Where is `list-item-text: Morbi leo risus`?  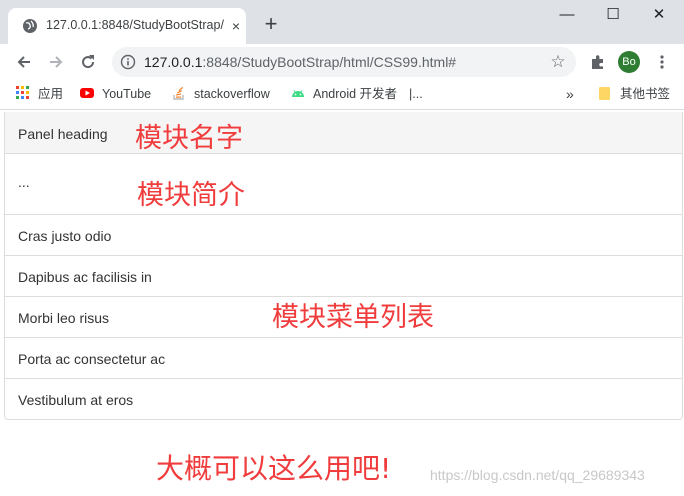
list-item-text: Morbi leo risus is located at coordinates (64, 318).